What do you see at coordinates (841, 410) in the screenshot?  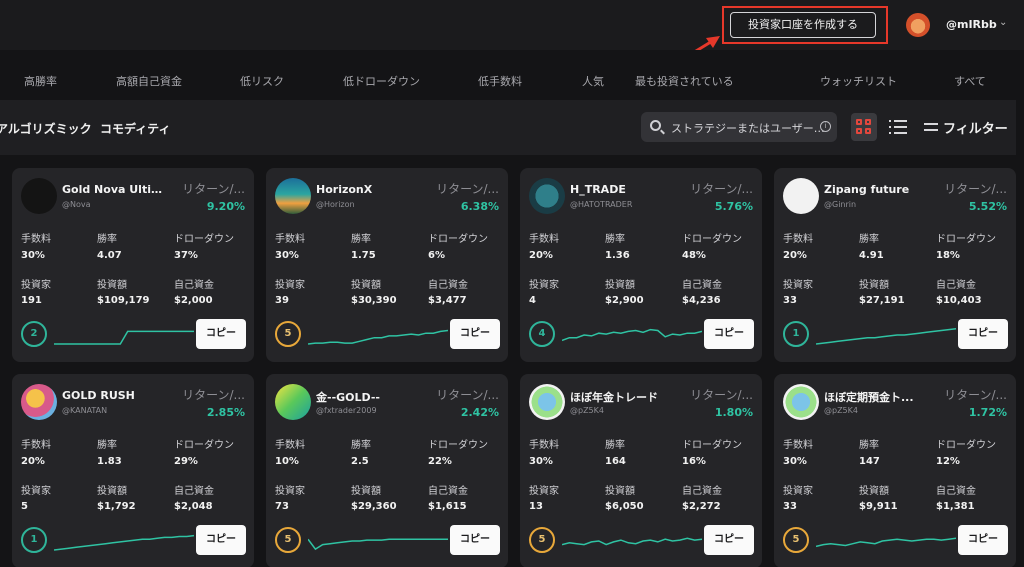 I see `strategy-handle: @pZ5K4` at bounding box center [841, 410].